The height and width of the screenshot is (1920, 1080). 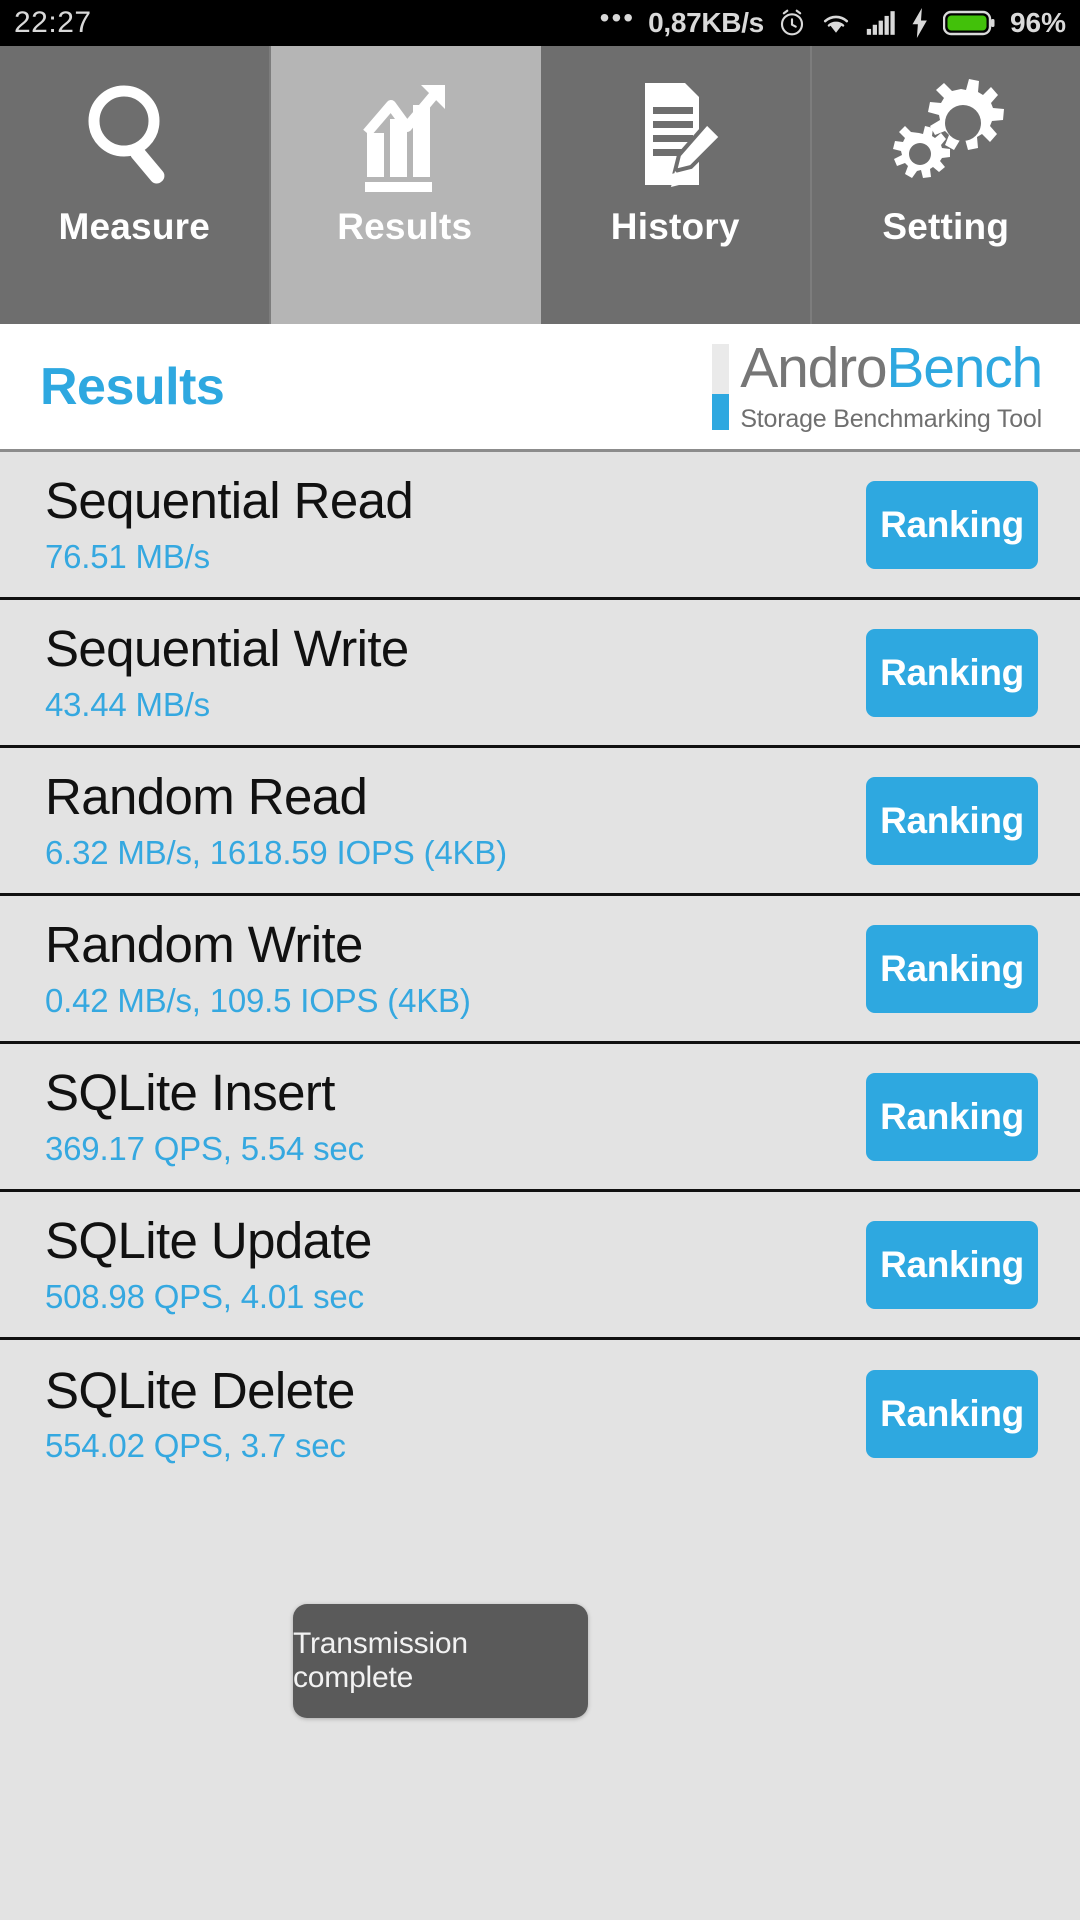 I want to click on signal-icon, so click(x=881, y=23).